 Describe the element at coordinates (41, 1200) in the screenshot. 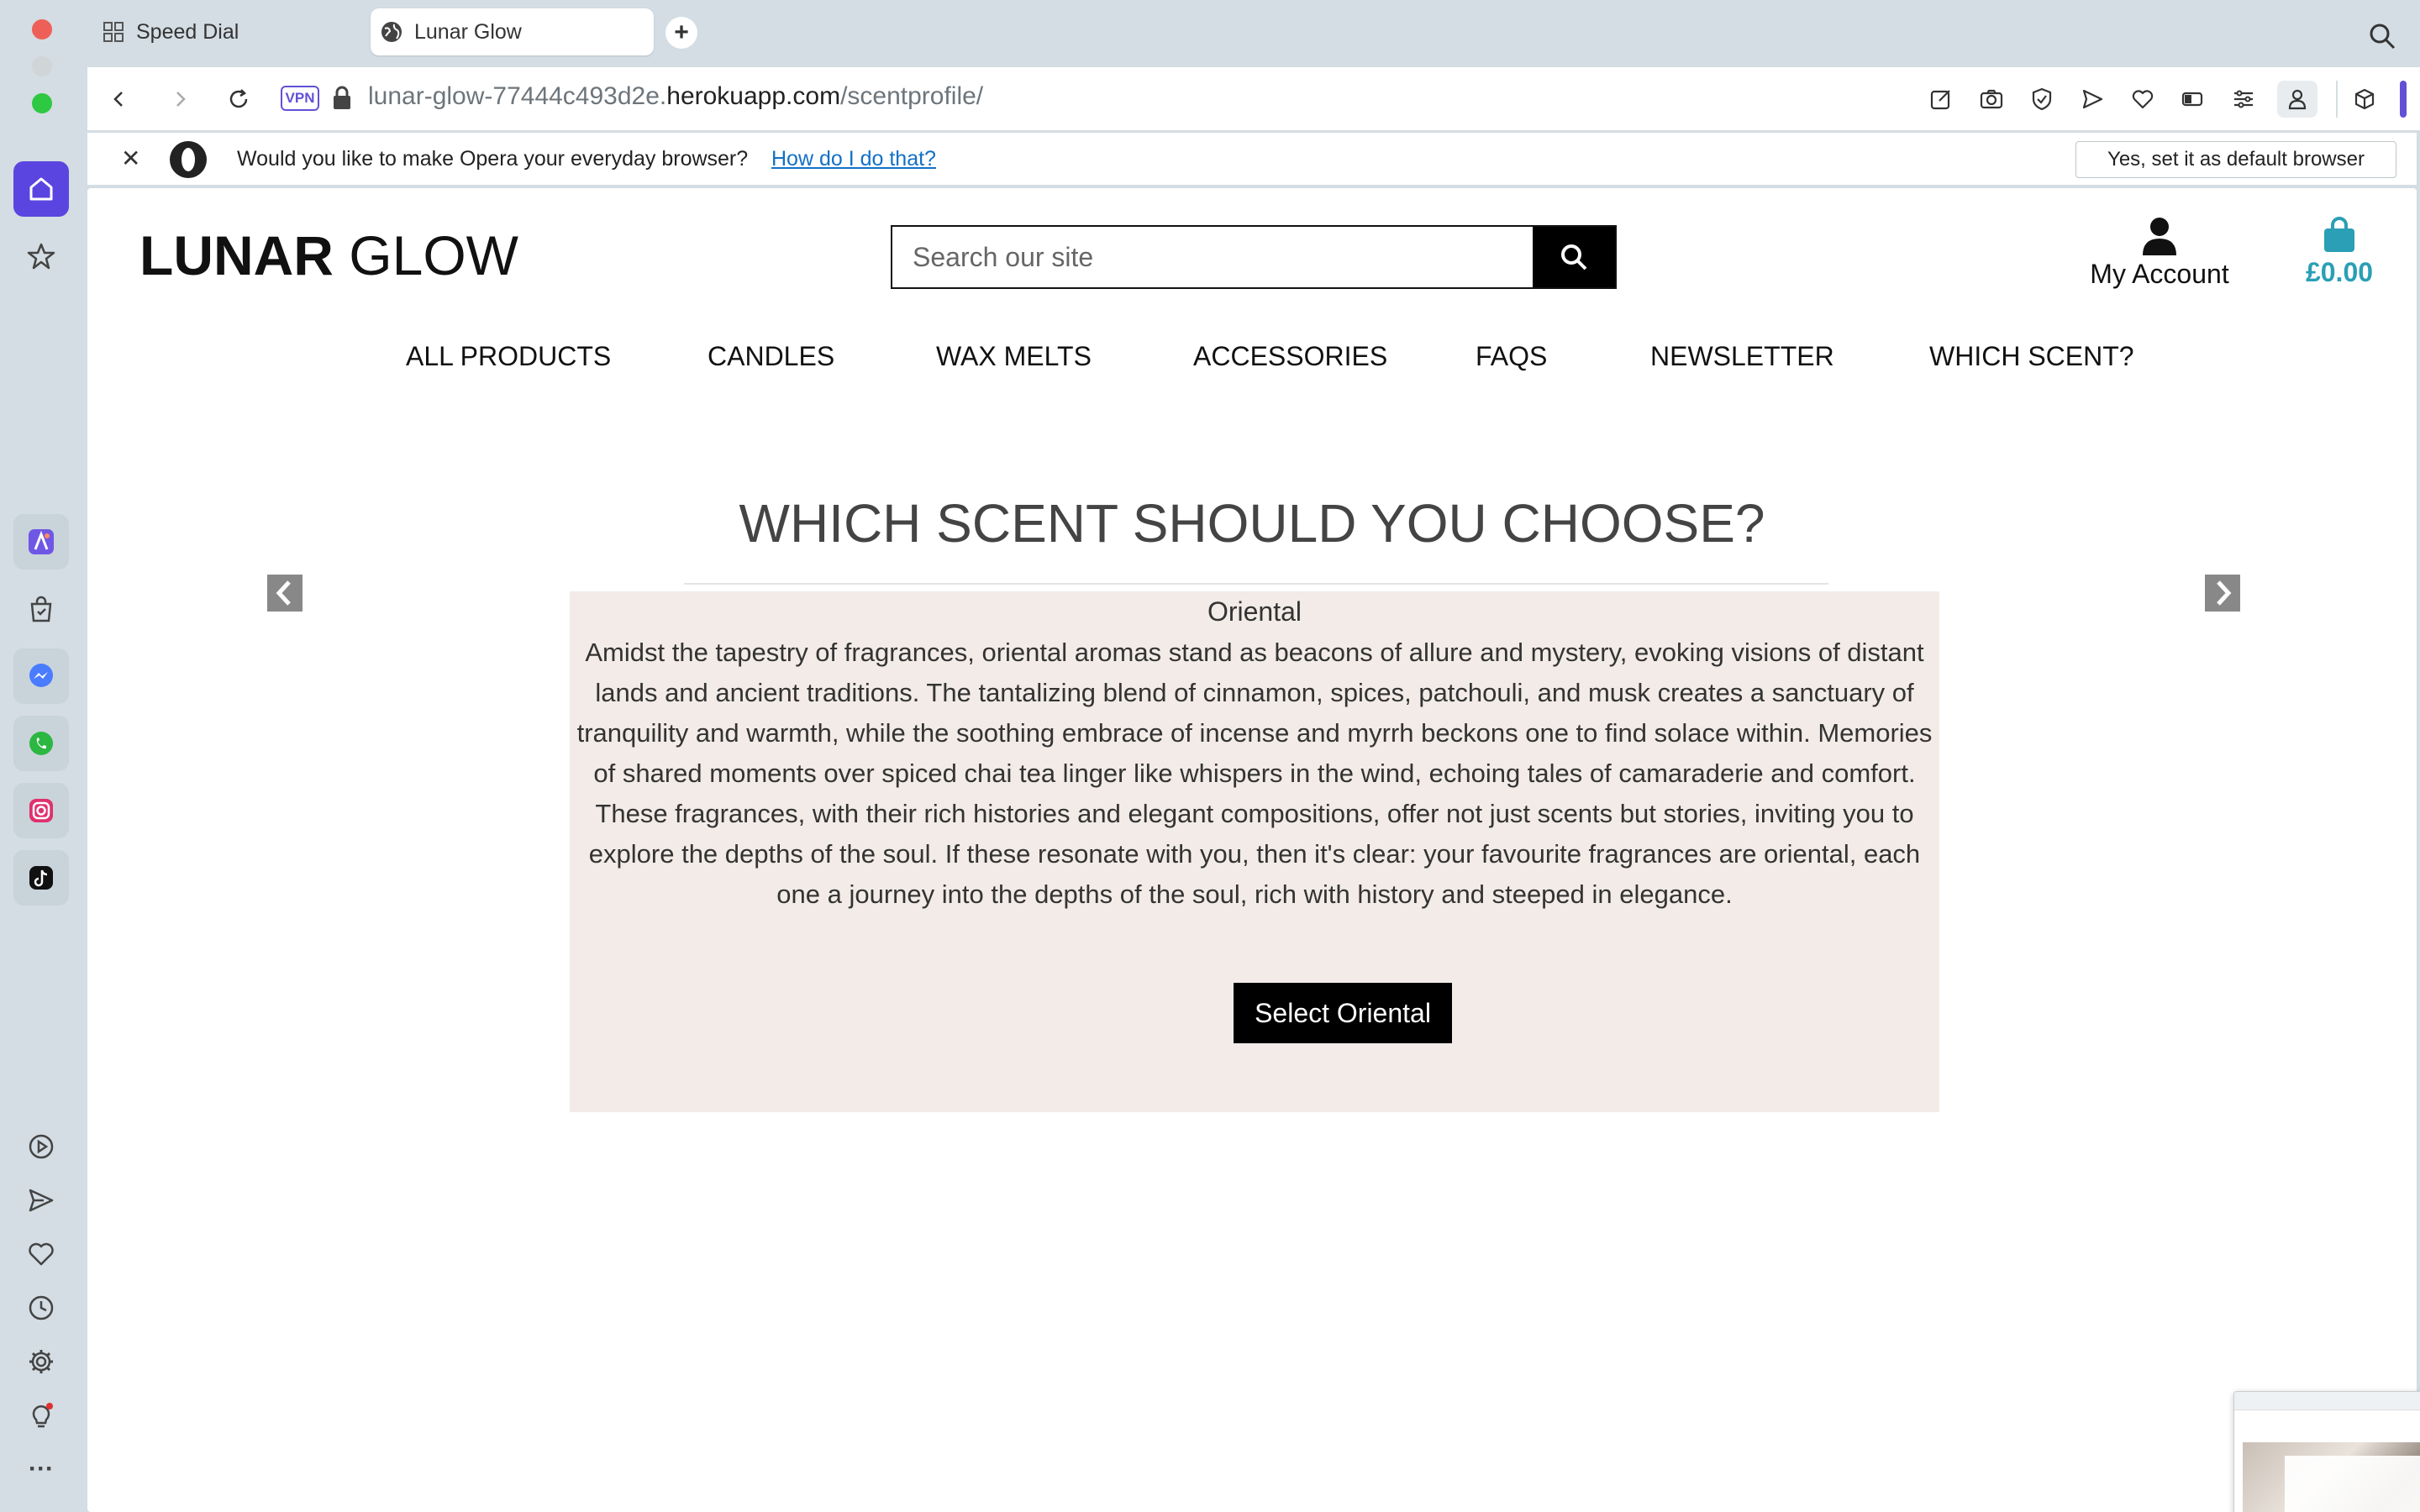

I see `sidebar-flow-button` at that location.